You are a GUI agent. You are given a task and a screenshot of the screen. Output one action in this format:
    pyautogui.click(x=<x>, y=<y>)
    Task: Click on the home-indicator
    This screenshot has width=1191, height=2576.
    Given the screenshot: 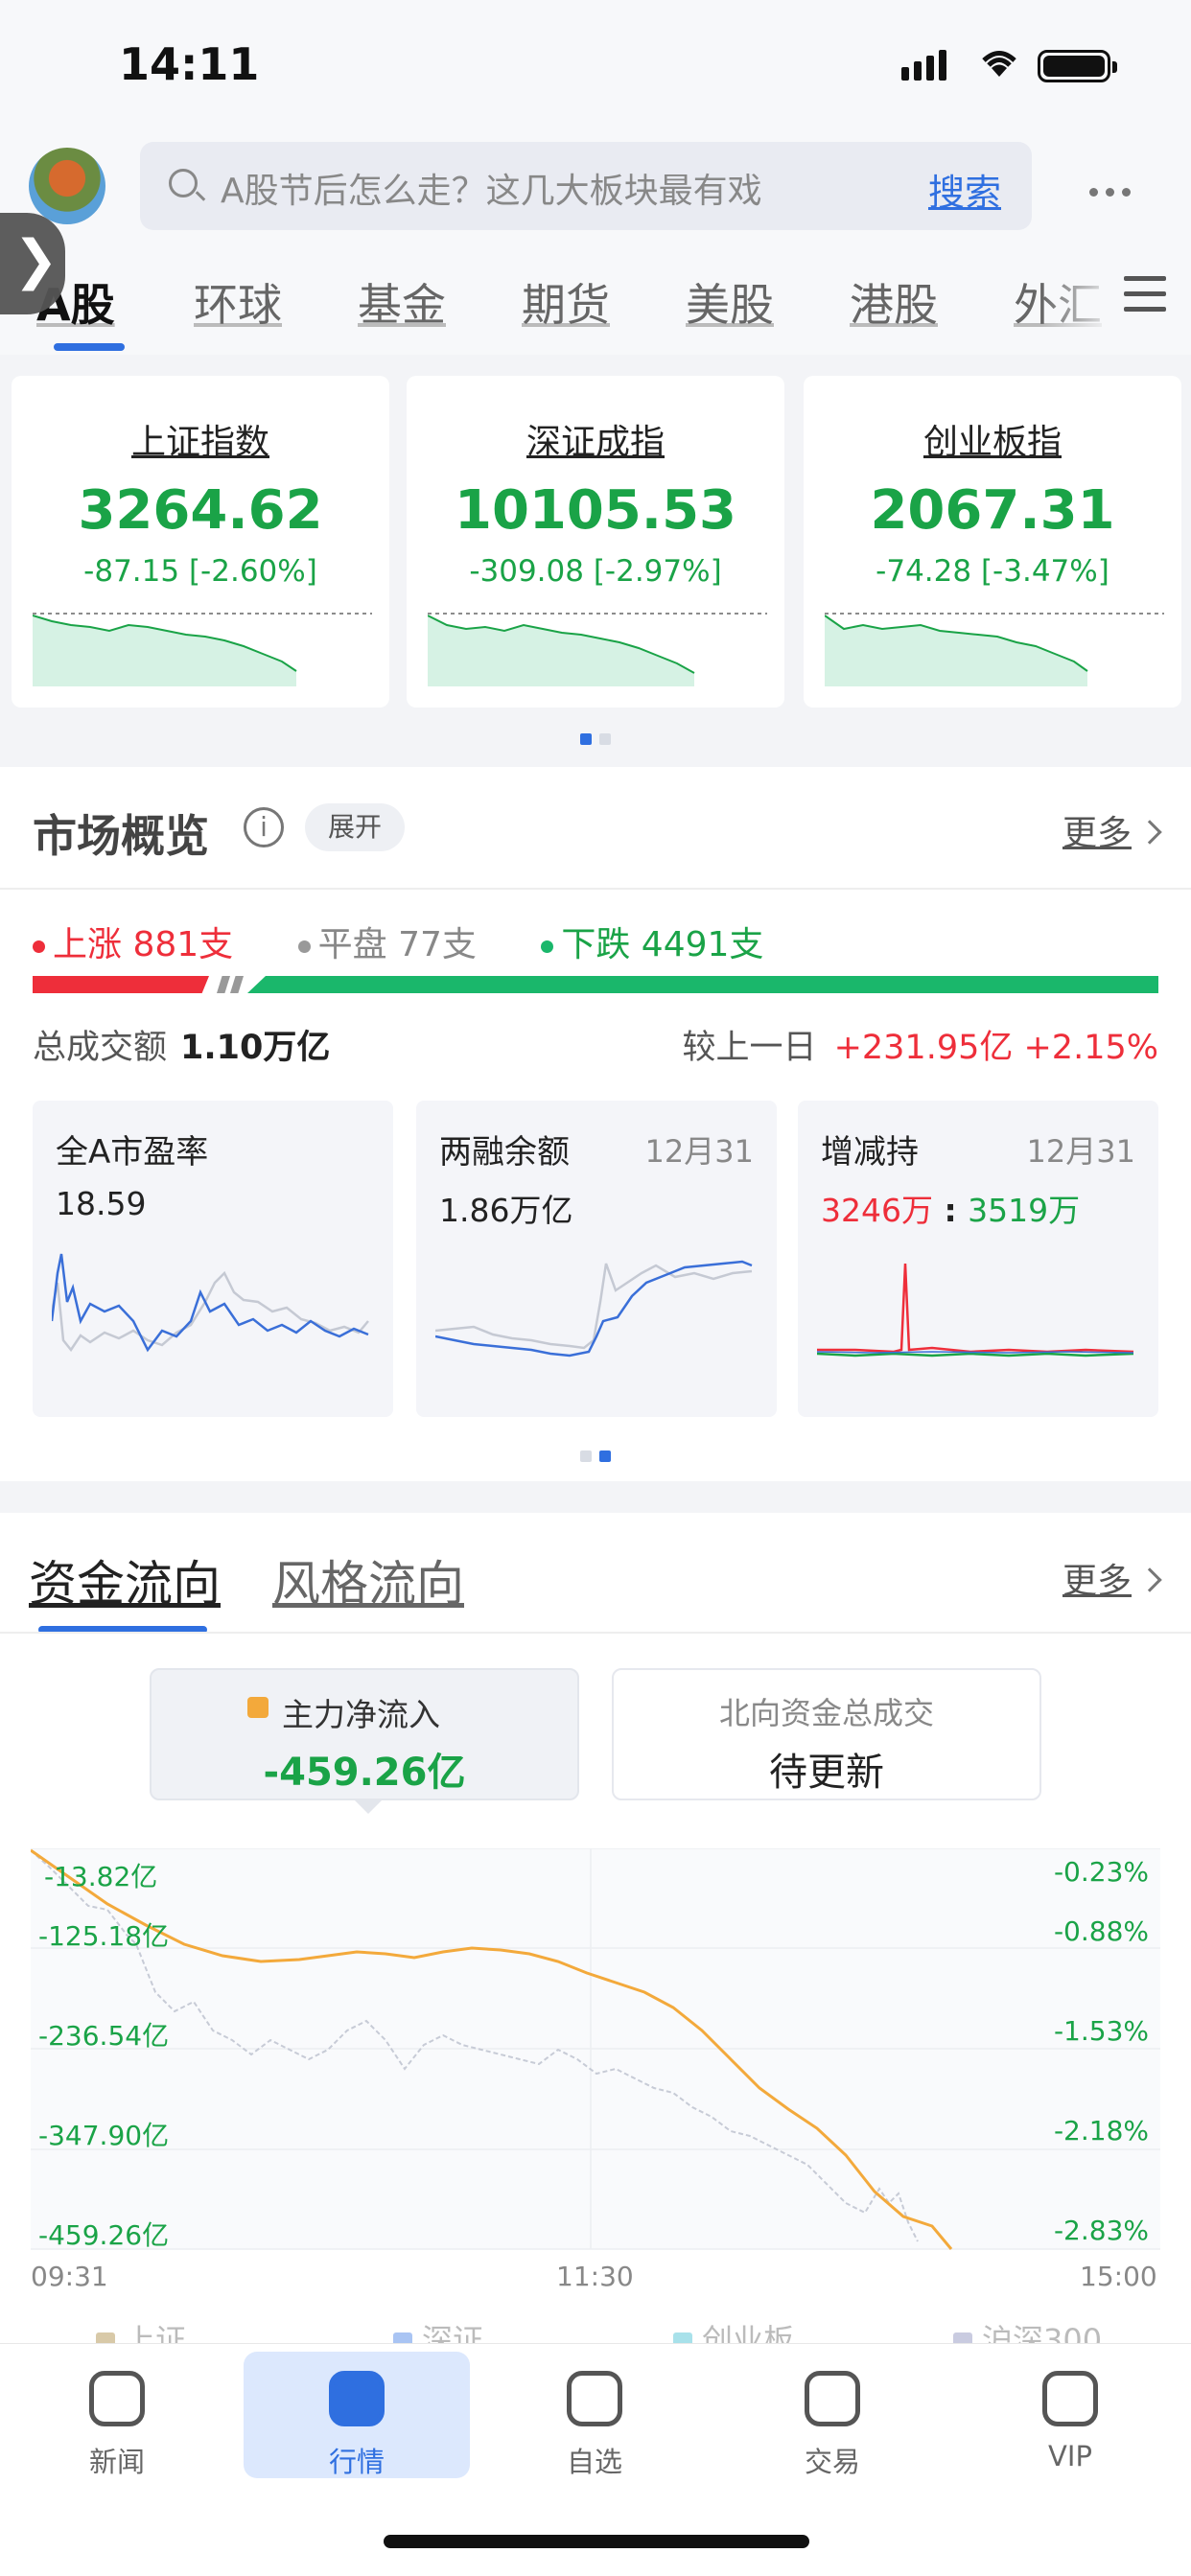 What is the action you would take?
    pyautogui.click(x=597, y=2542)
    